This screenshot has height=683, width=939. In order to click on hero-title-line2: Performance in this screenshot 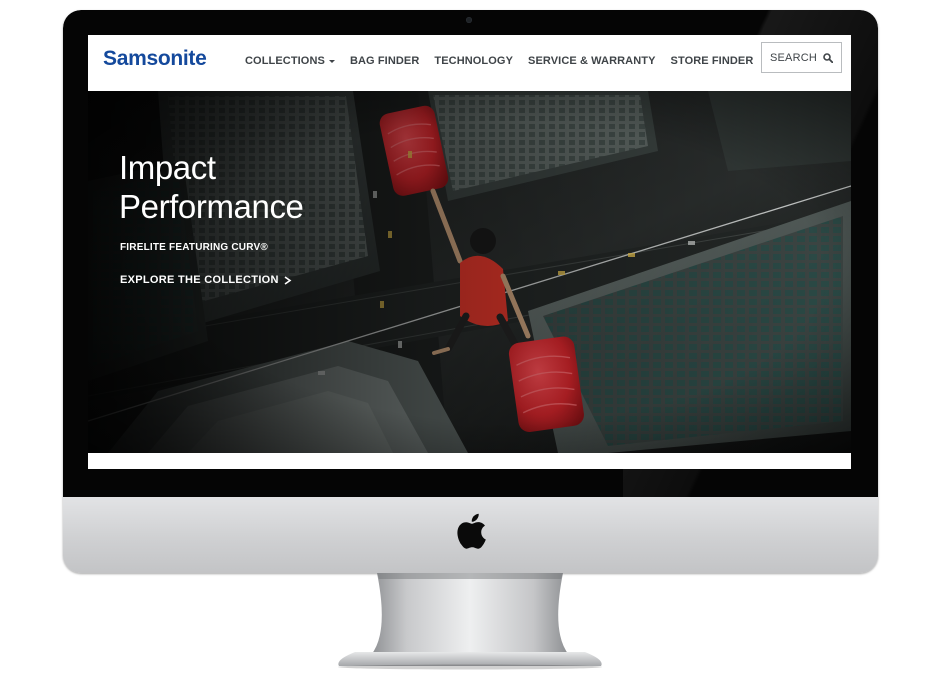, I will do `click(211, 206)`.